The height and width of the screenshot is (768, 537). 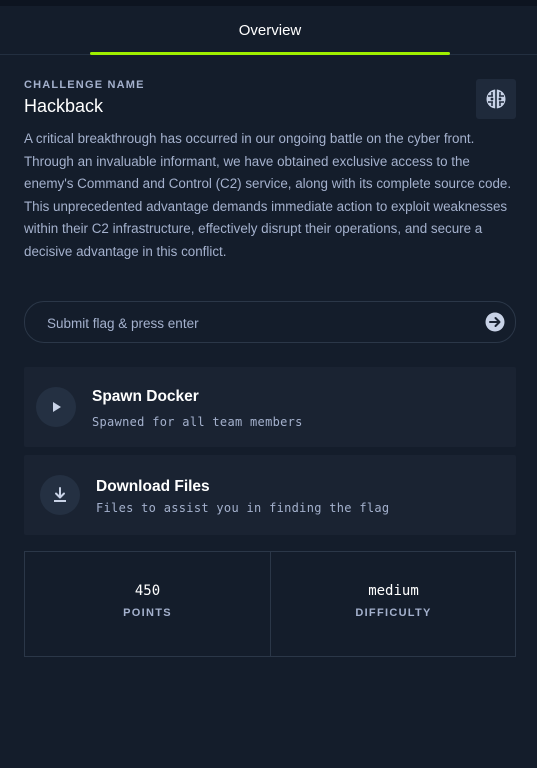 I want to click on difficulty-label: DIFFICULTY, so click(x=393, y=613).